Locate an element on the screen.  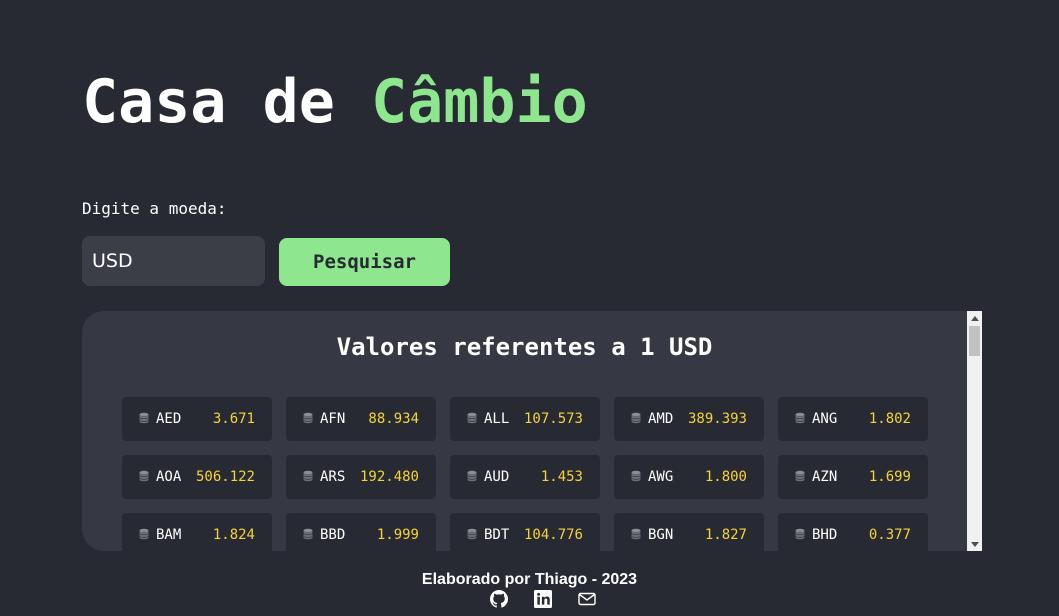
linkedin-icon is located at coordinates (543, 599).